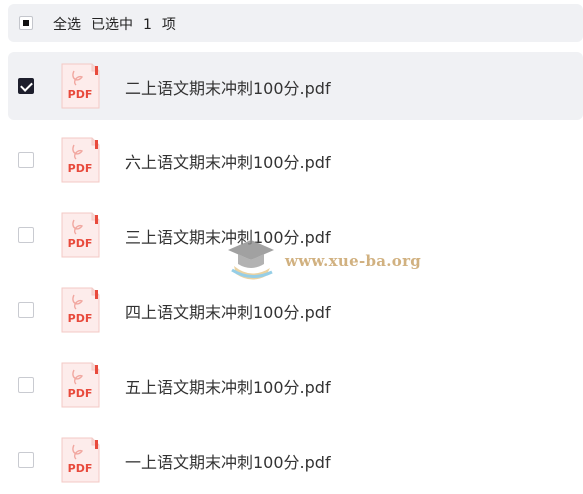 This screenshot has height=494, width=583. I want to click on select-all-checkbox, so click(26, 23).